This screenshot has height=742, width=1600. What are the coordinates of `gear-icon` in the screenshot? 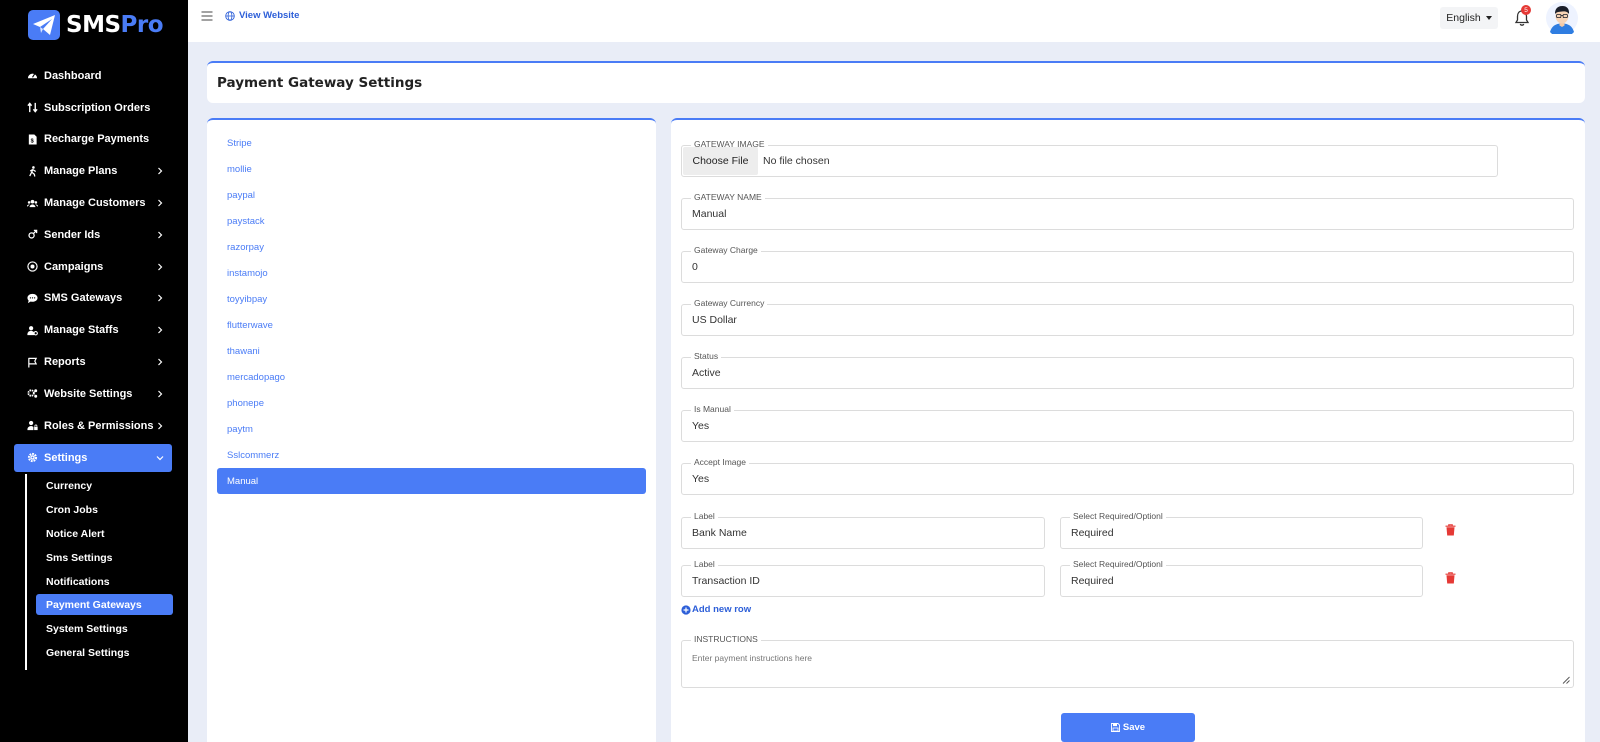 It's located at (32, 458).